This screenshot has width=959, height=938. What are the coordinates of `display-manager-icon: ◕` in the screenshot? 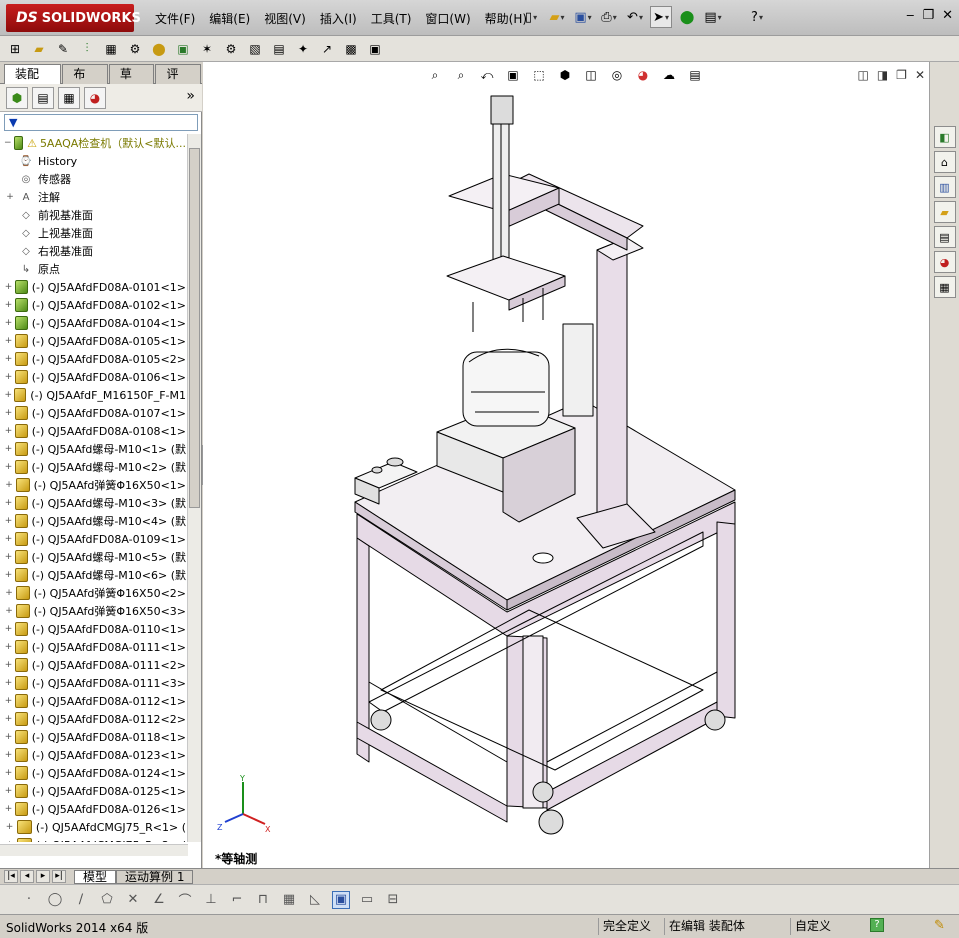 It's located at (95, 97).